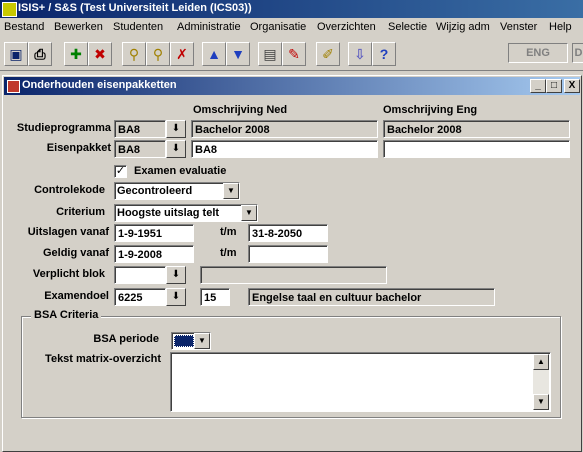 The image size is (583, 452). I want to click on window-title: Onderhouden eisenpakketten, so click(99, 85).